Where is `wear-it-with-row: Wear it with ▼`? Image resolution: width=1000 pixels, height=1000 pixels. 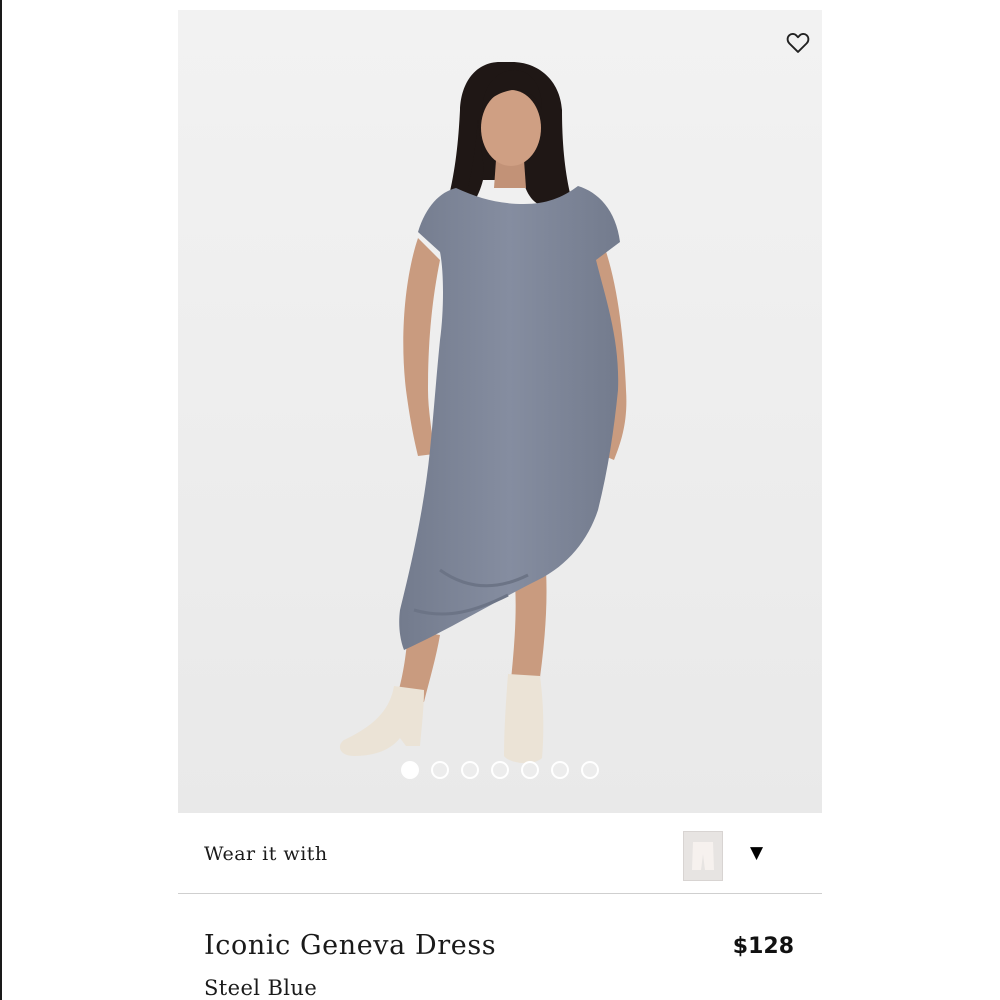 wear-it-with-row: Wear it with ▼ is located at coordinates (500, 853).